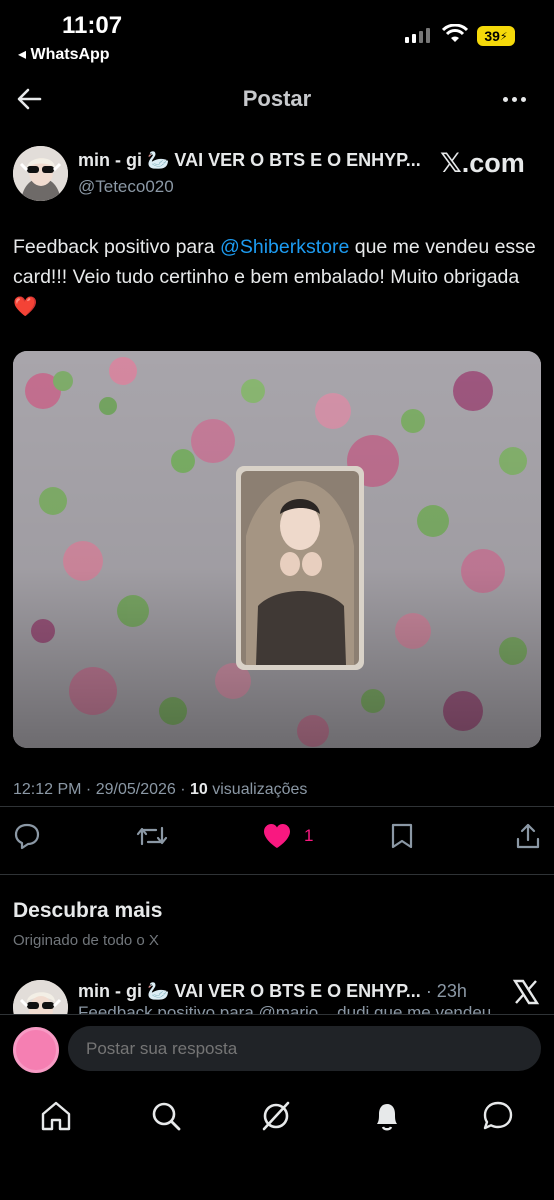 The image size is (554, 1200). What do you see at coordinates (86, 940) in the screenshot?
I see `discover-subtitle: Originado de todo o X` at bounding box center [86, 940].